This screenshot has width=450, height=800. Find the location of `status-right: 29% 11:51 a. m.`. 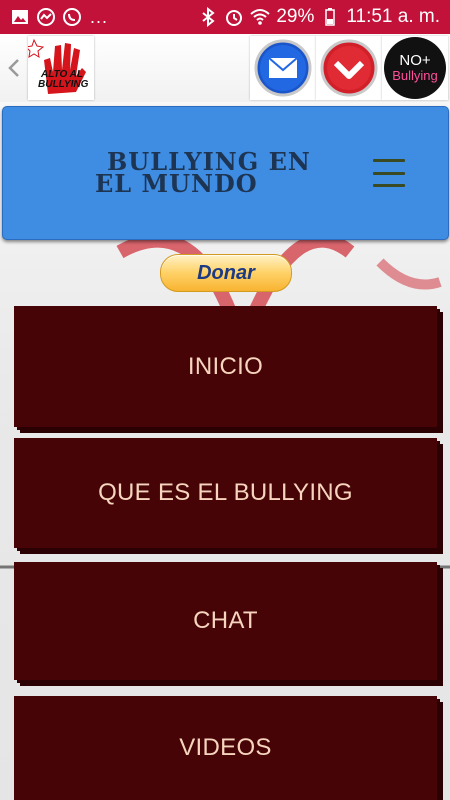

status-right: 29% 11:51 a. m. is located at coordinates (319, 17).